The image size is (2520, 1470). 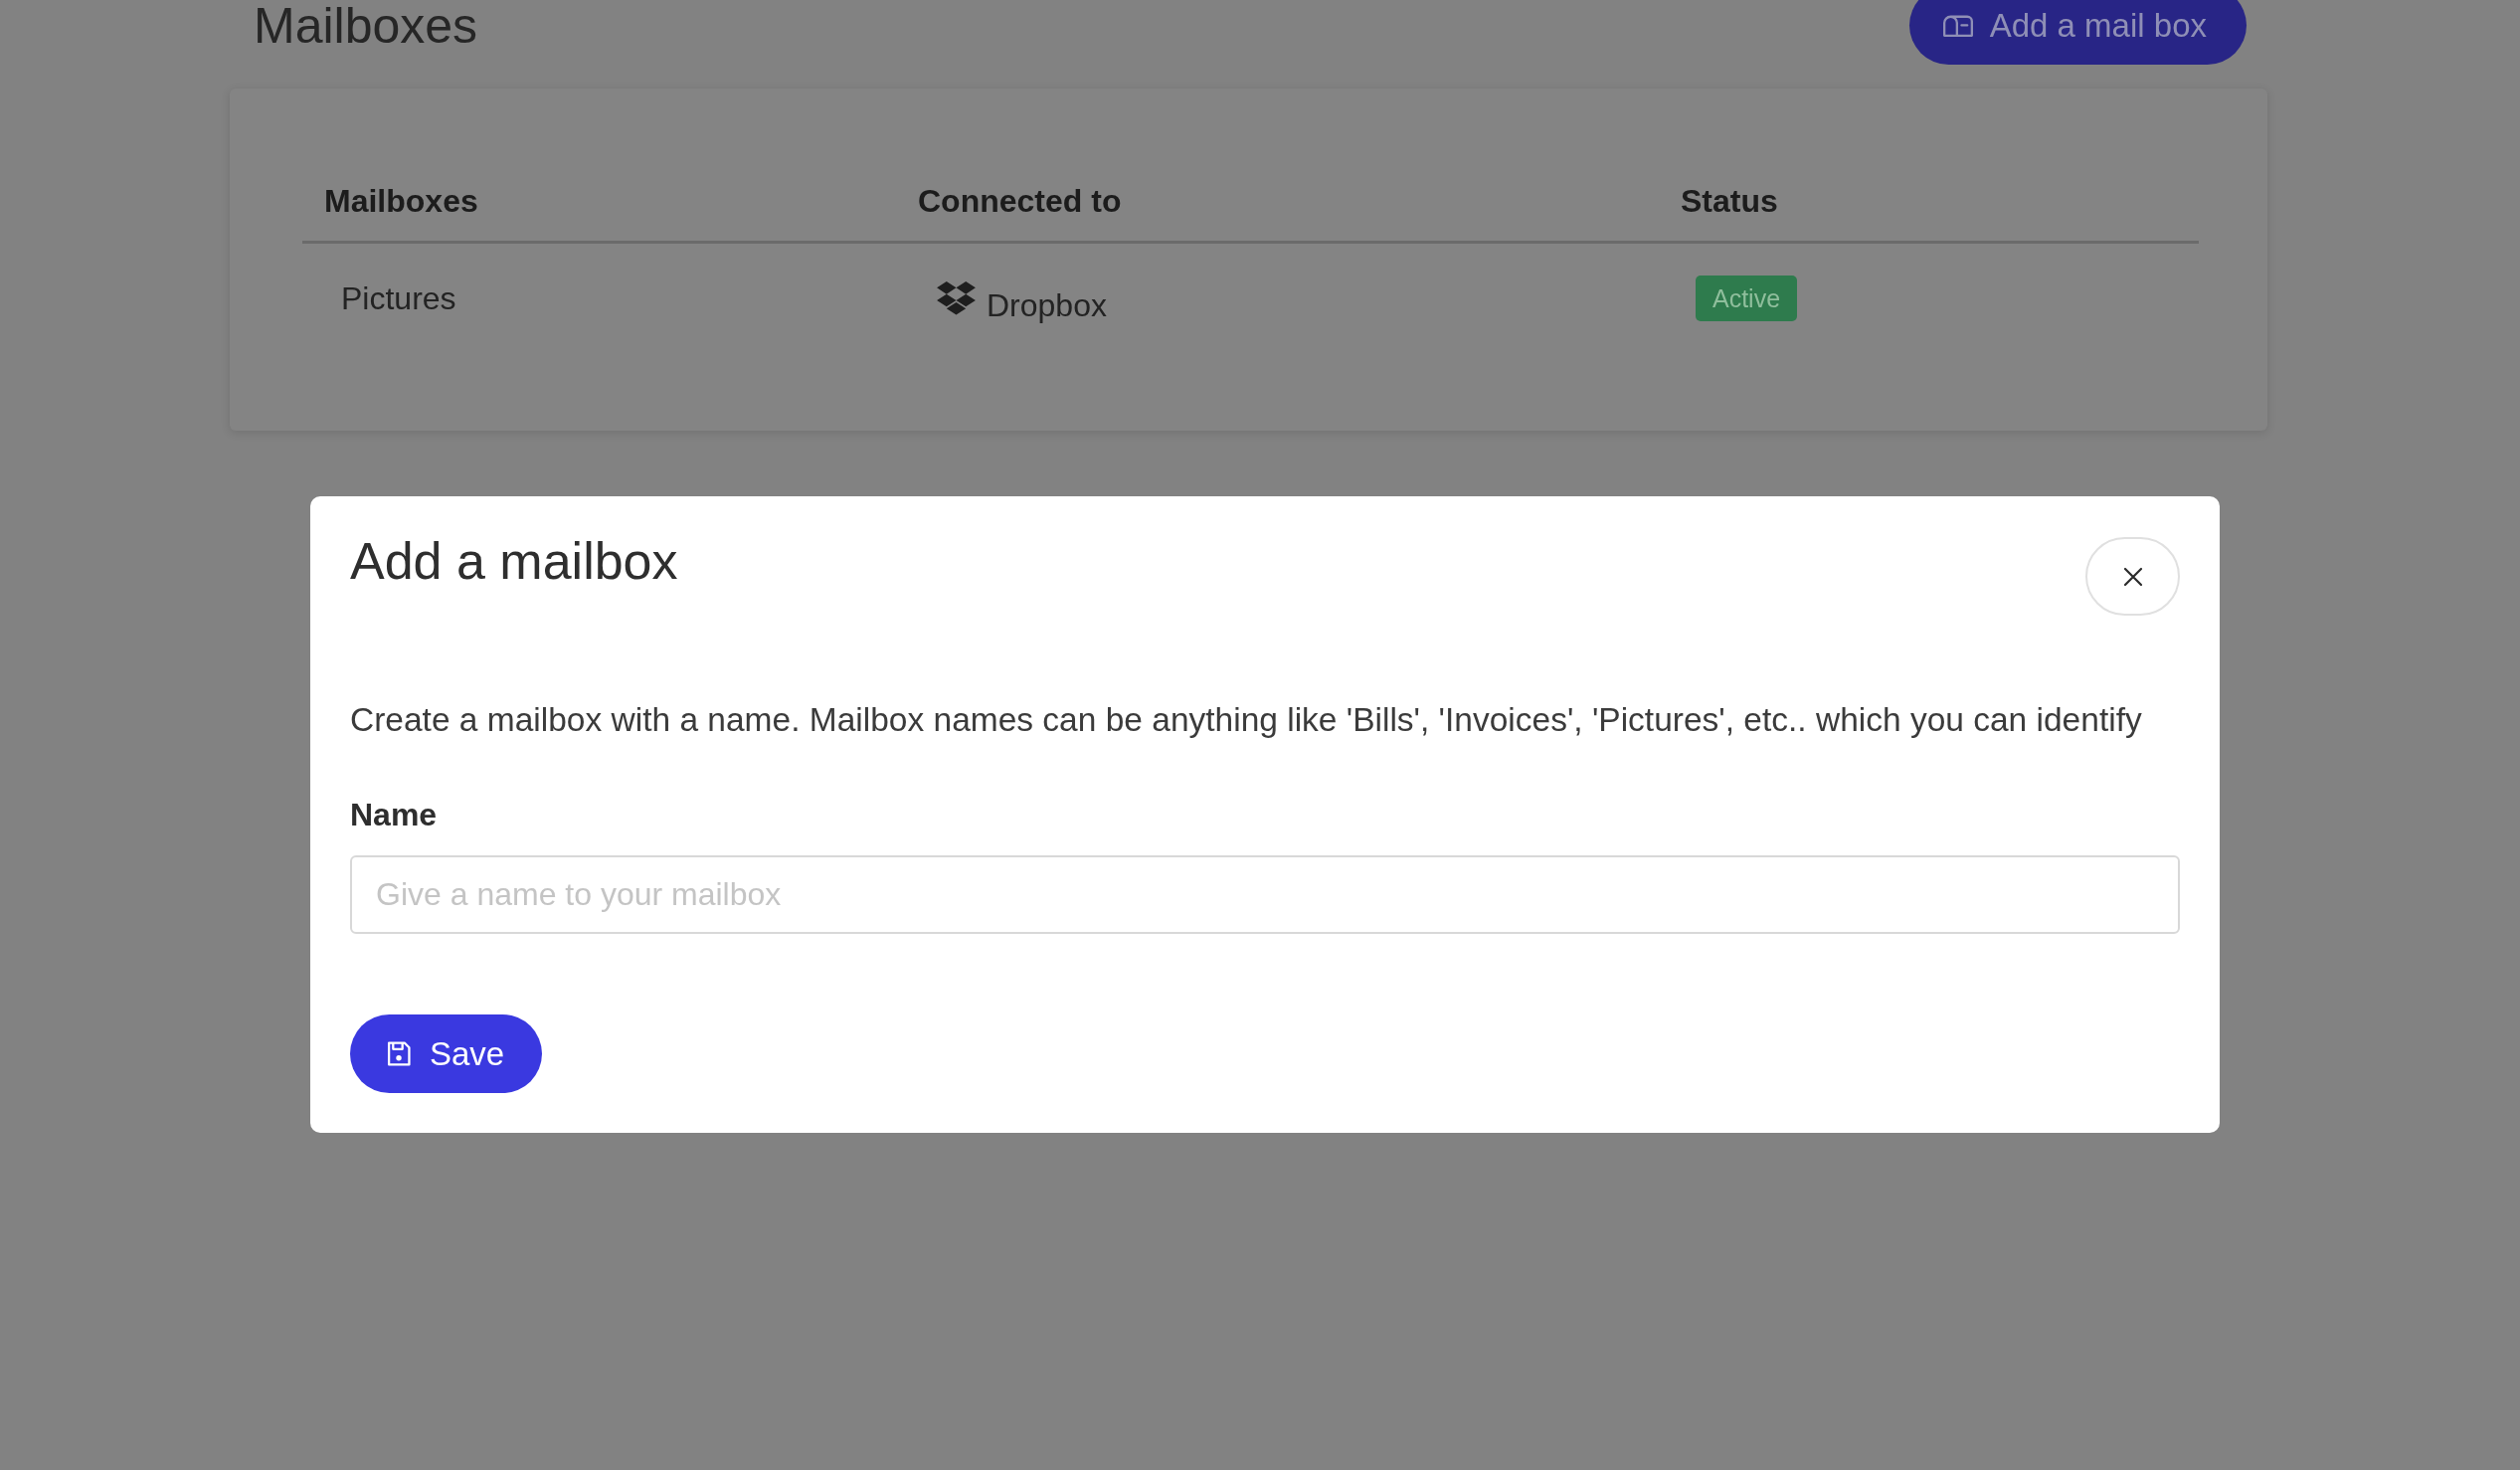 What do you see at coordinates (1246, 720) in the screenshot?
I see `dialog-description: Create a mailbox with a name. Mailbox names can be anything like 'Bills', 'Invoices', 'Pictures', etc.. which you can identify` at bounding box center [1246, 720].